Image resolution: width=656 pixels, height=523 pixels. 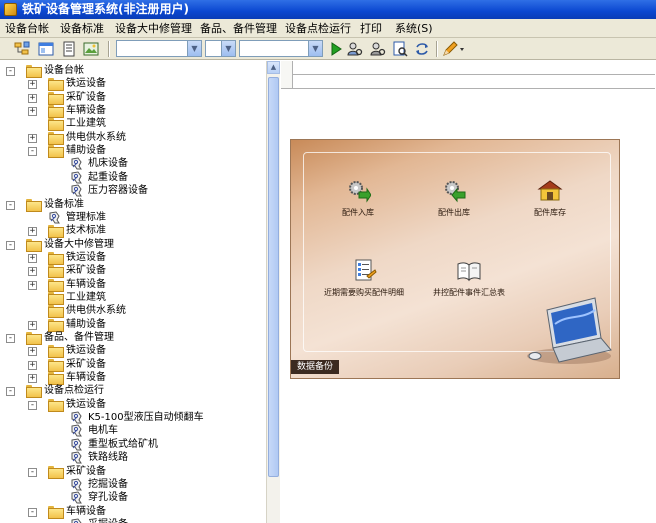 I want to click on tree-node-label: 车辆设备, so click(x=86, y=111).